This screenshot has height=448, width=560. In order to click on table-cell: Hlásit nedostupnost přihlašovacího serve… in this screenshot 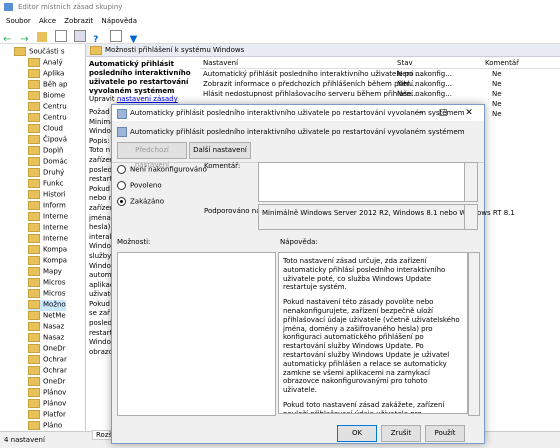, I will do `click(311, 94)`.